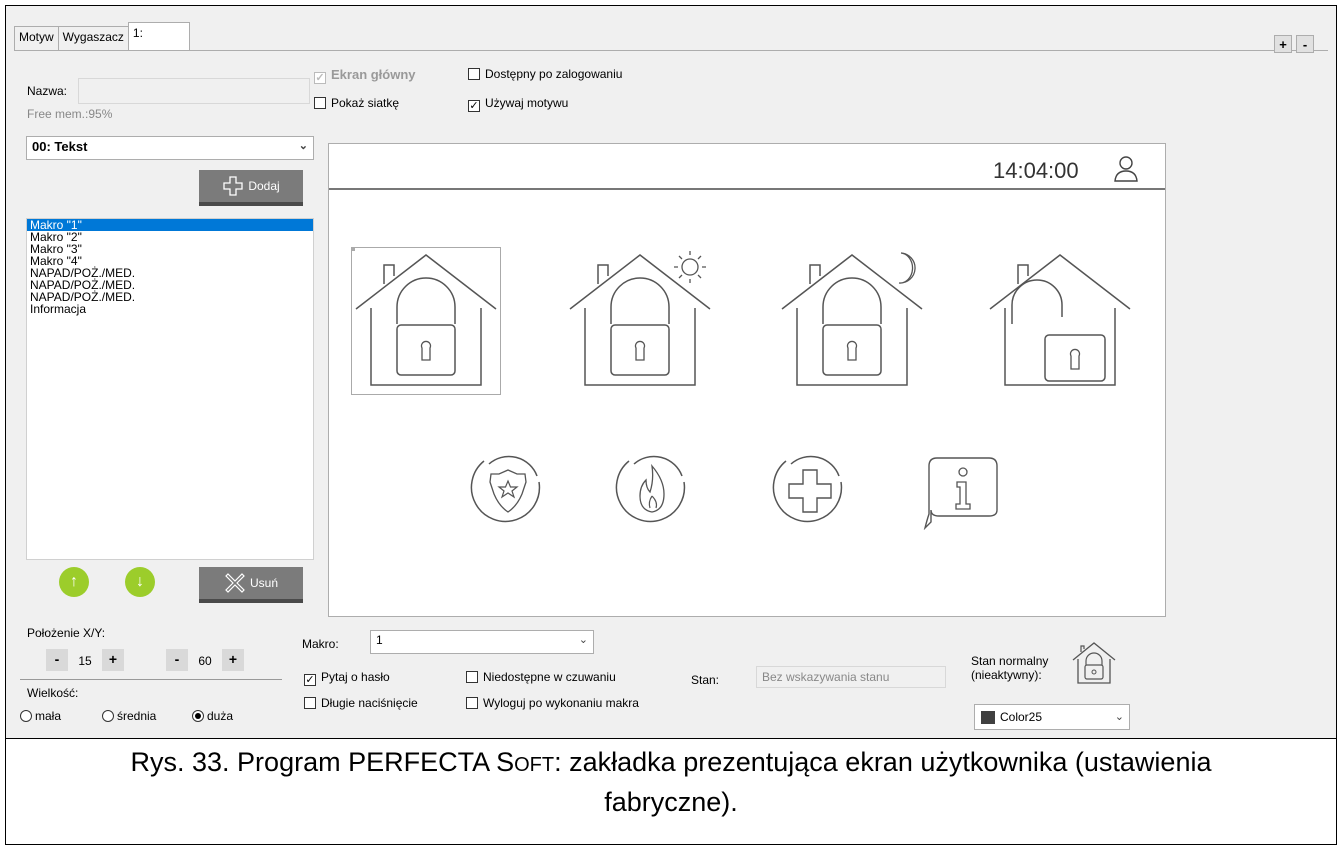 Image resolution: width=1342 pixels, height=851 pixels. I want to click on tab-bar: Motyw Wygaszacz 1:, so click(102, 36).